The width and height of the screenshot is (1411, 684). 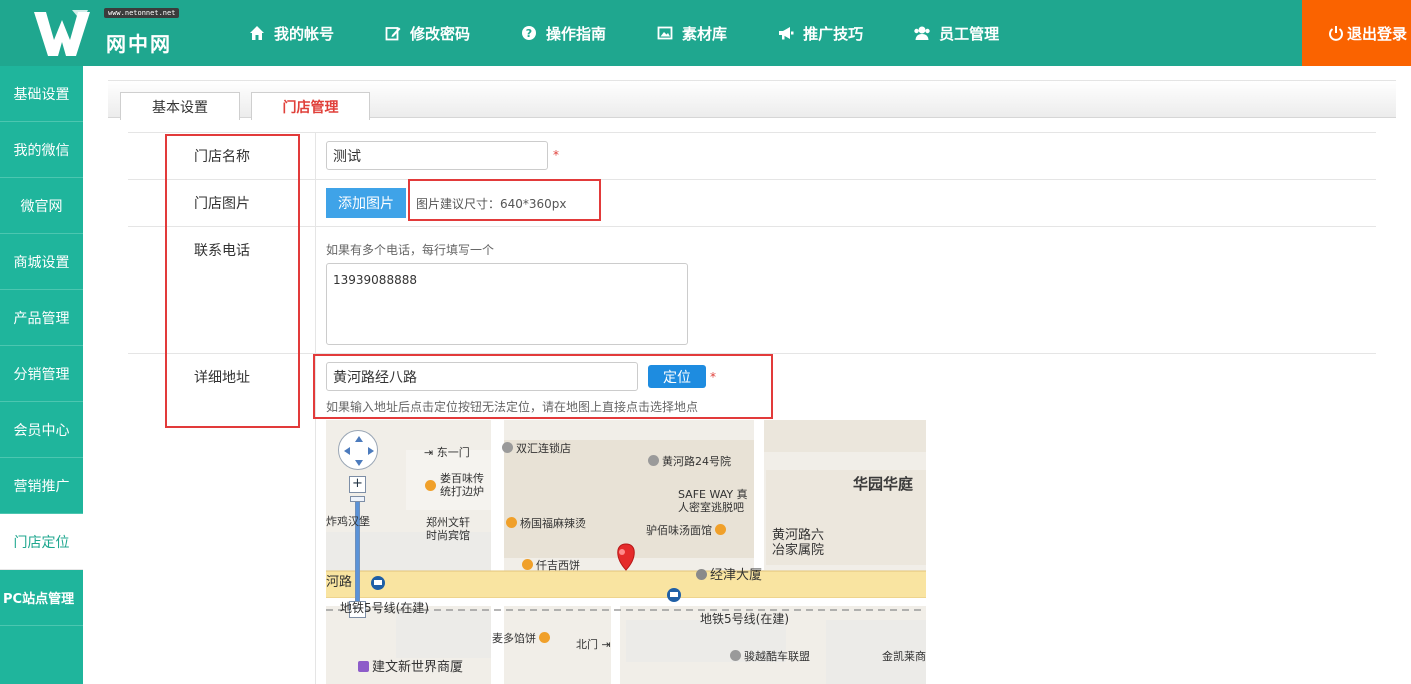 What do you see at coordinates (536, 448) in the screenshot?
I see `map-label: 双汇连锁店` at bounding box center [536, 448].